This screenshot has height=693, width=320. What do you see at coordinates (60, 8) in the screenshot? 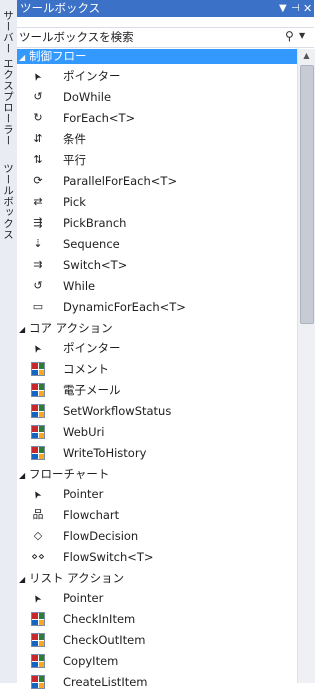
I see `panel-title: ツールボックス` at bounding box center [60, 8].